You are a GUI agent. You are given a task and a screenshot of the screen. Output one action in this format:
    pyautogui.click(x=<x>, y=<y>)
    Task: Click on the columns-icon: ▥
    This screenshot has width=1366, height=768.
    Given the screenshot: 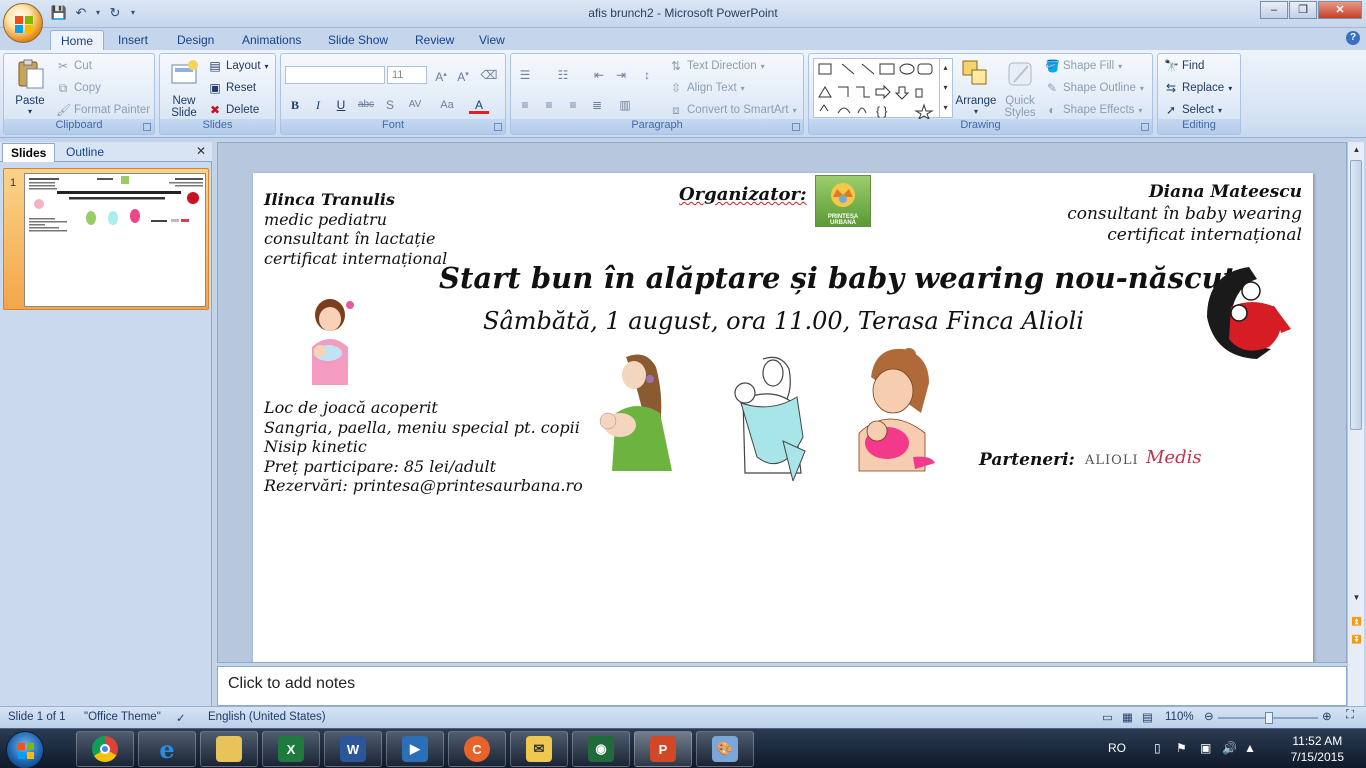 What is the action you would take?
    pyautogui.click(x=625, y=105)
    